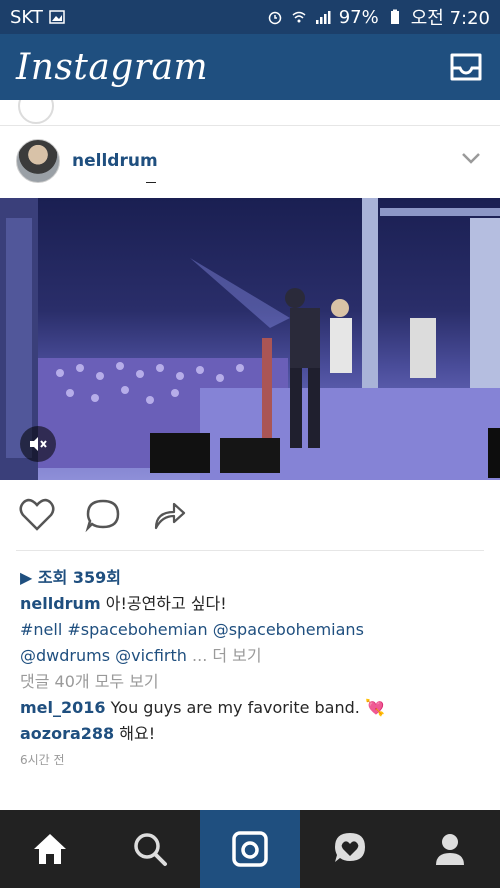 This screenshot has height=888, width=500. Describe the element at coordinates (67, 733) in the screenshot. I see `comment-username: aozora288` at that location.